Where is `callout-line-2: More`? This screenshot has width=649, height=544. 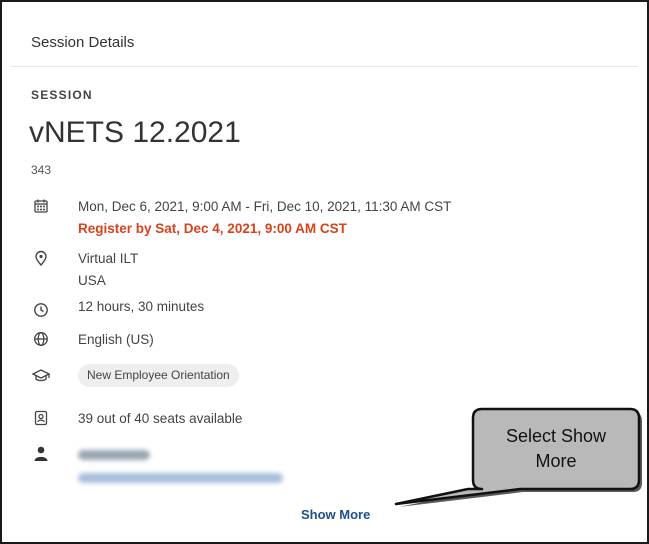
callout-line-2: More is located at coordinates (556, 461).